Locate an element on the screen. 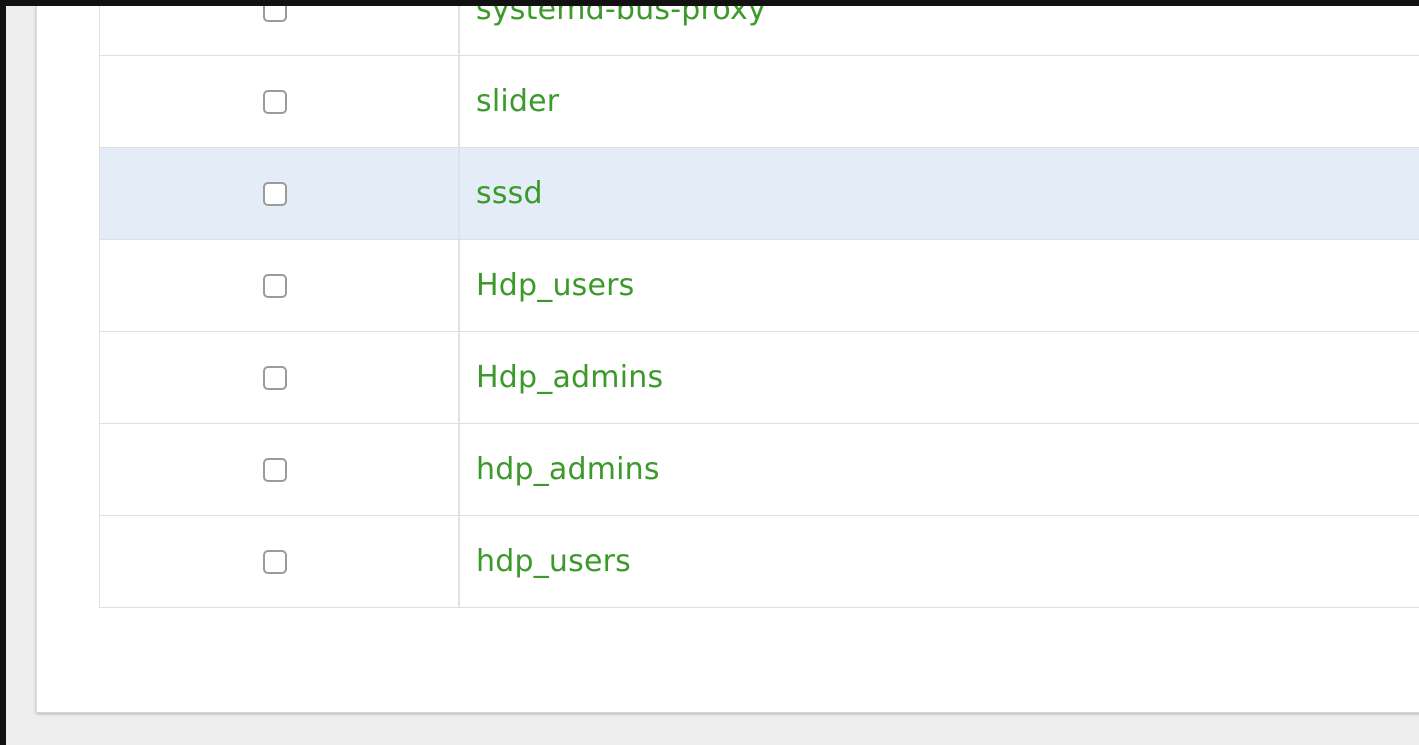 This screenshot has width=1419, height=745. table-row: Hdp_admins is located at coordinates (759, 378).